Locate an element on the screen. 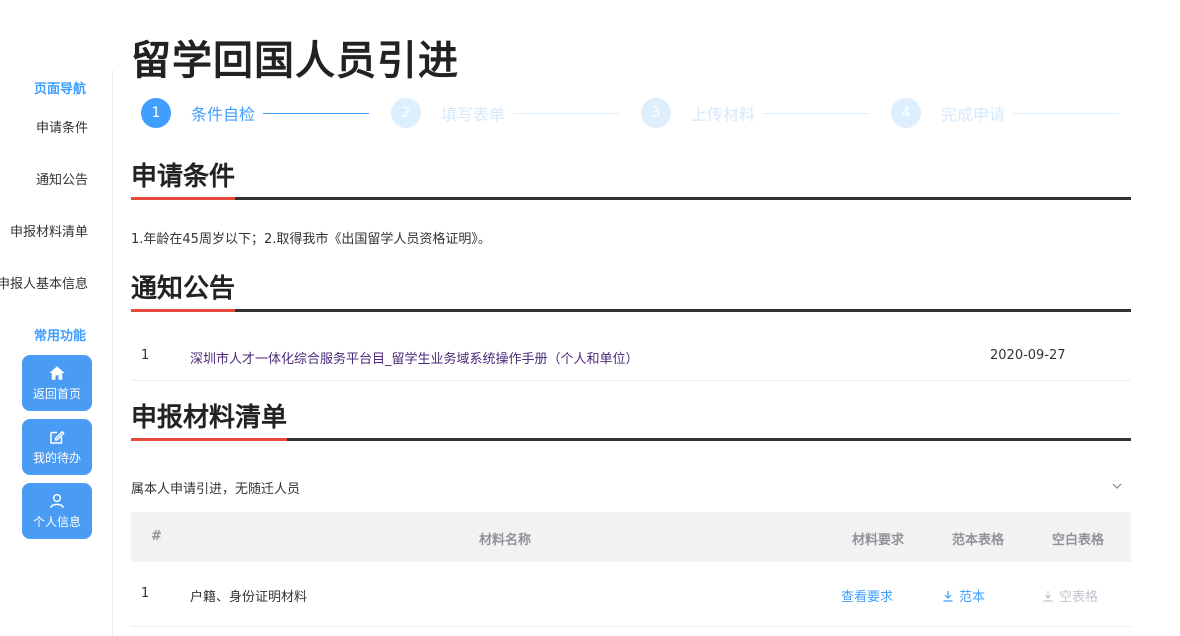 This screenshot has height=636, width=1180. sidebar-item-applicant-info: 申报人基本信息 is located at coordinates (44, 282).